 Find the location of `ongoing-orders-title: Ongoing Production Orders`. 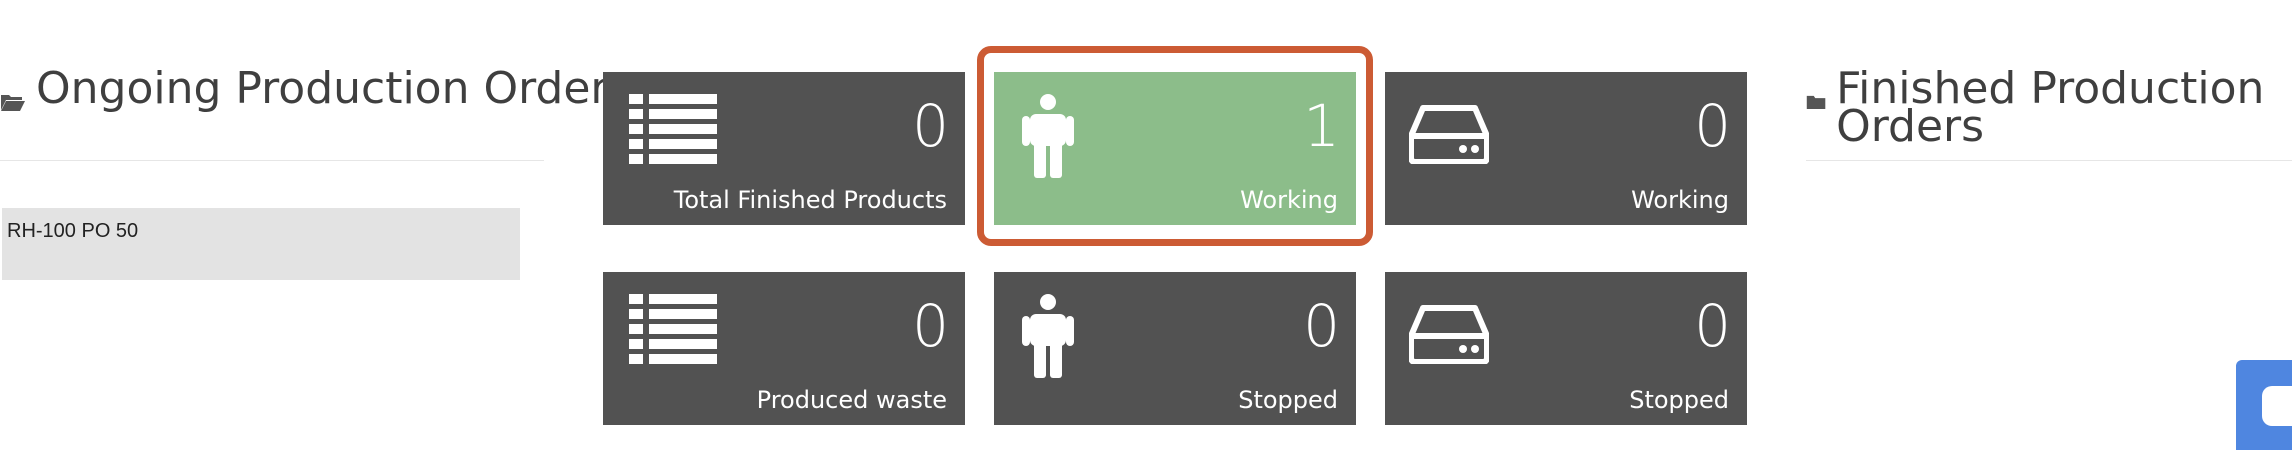

ongoing-orders-title: Ongoing Production Orders is located at coordinates (334, 88).